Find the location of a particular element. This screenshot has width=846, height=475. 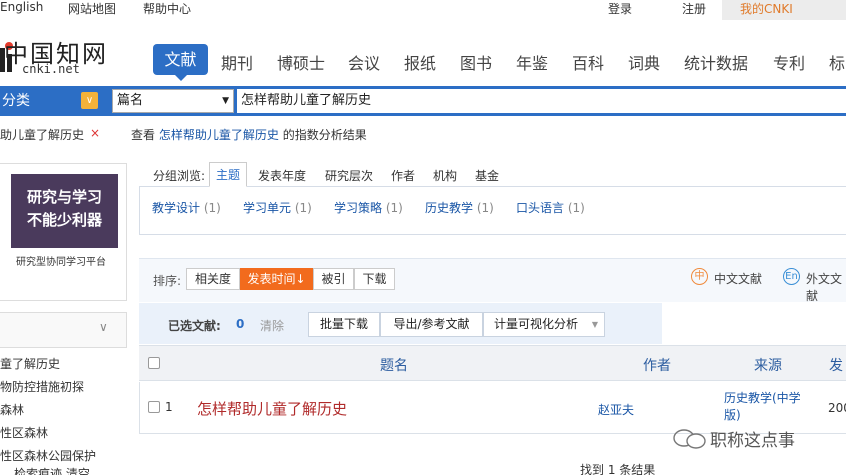

group-tab-institution: 机构 is located at coordinates (445, 175).